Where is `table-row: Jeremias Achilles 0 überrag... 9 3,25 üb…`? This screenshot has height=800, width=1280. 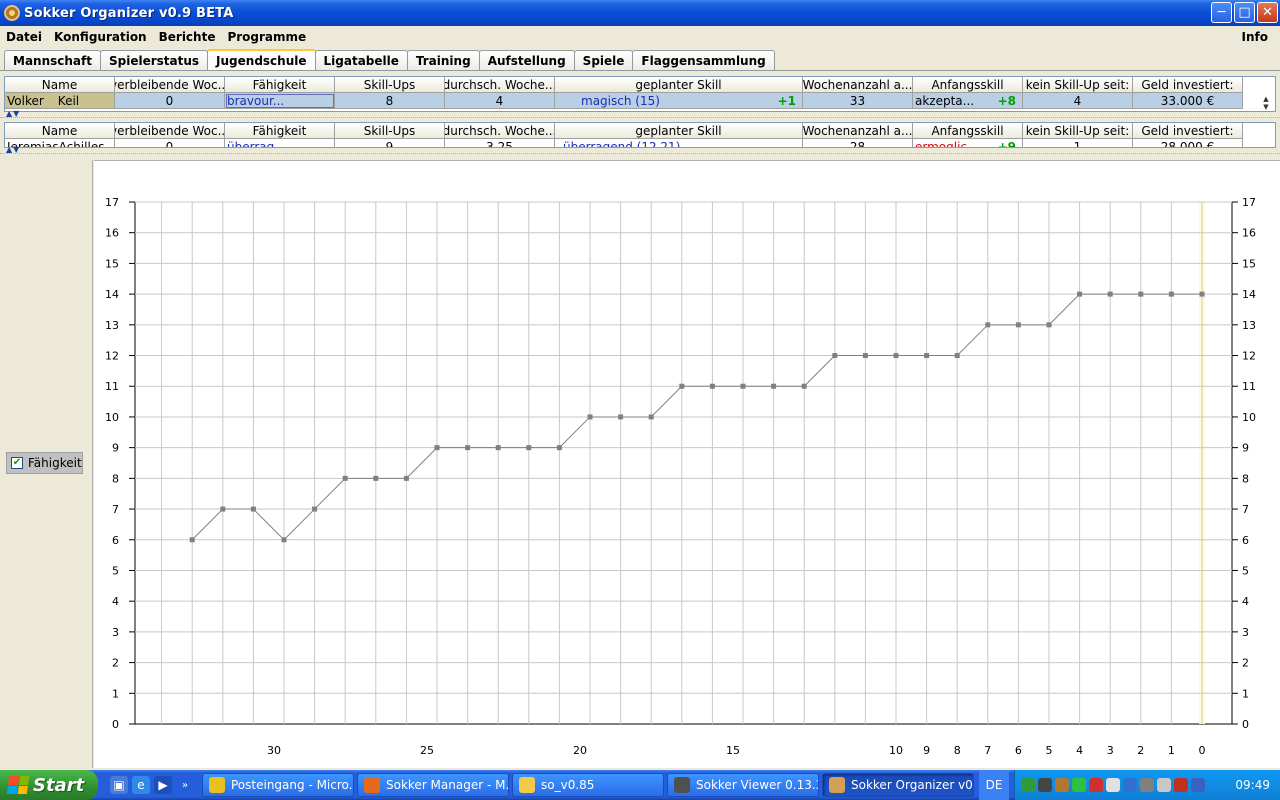
table-row: Jeremias Achilles 0 überrag... 9 3,25 üb… is located at coordinates (640, 143).